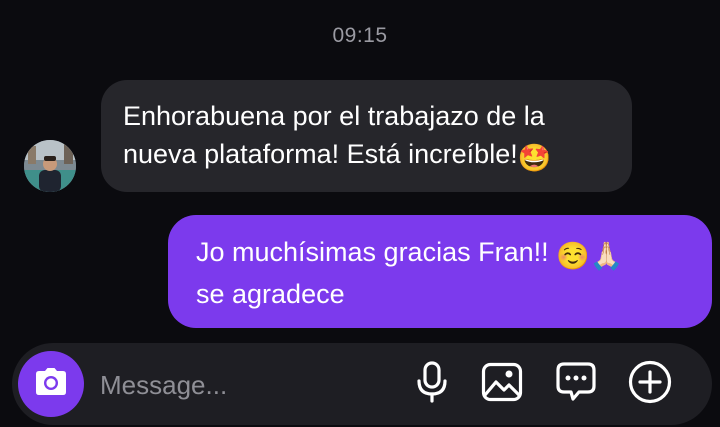  I want to click on message-text-line-wrap: Jo muchísimas gracias Fran!! ☺️🙏🏻, so click(442, 254).